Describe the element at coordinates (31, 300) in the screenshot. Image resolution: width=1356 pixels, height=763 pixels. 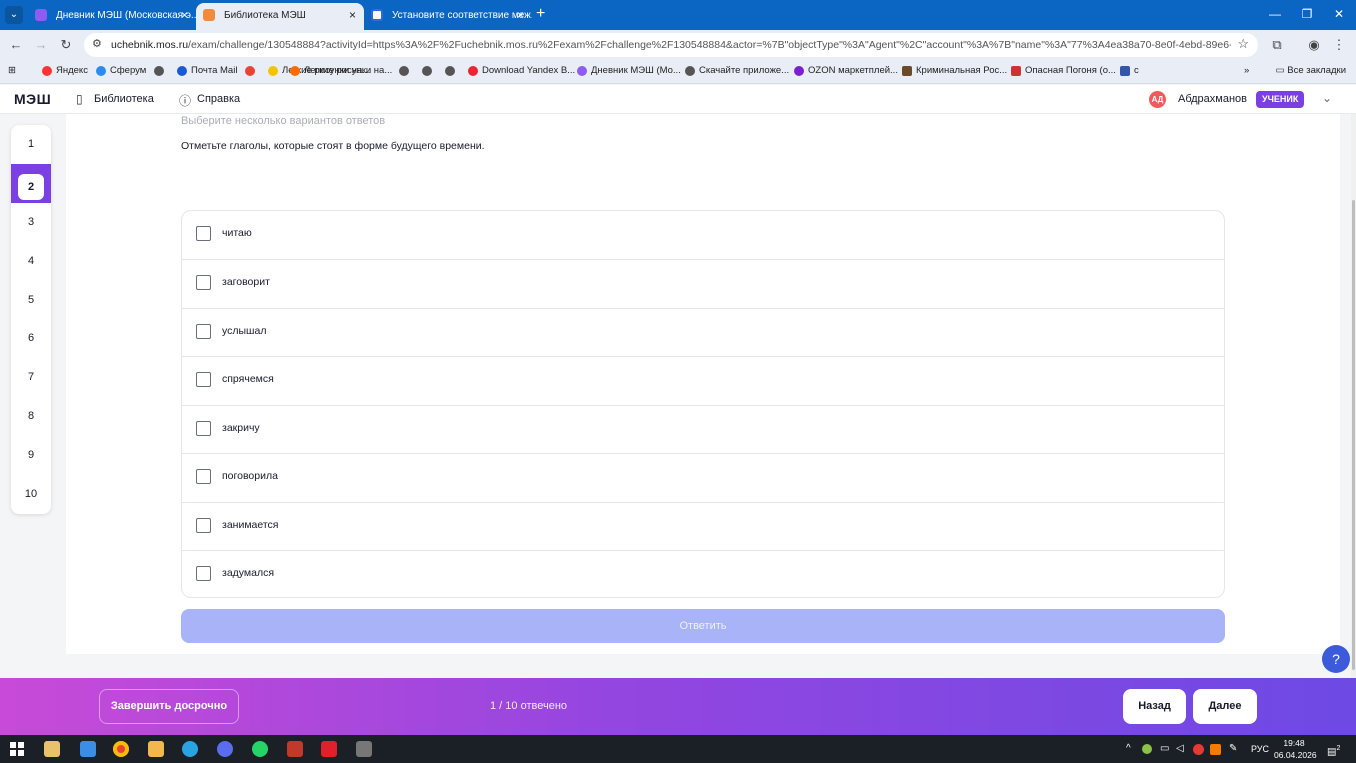
I see `question-nav-item: 5` at that location.